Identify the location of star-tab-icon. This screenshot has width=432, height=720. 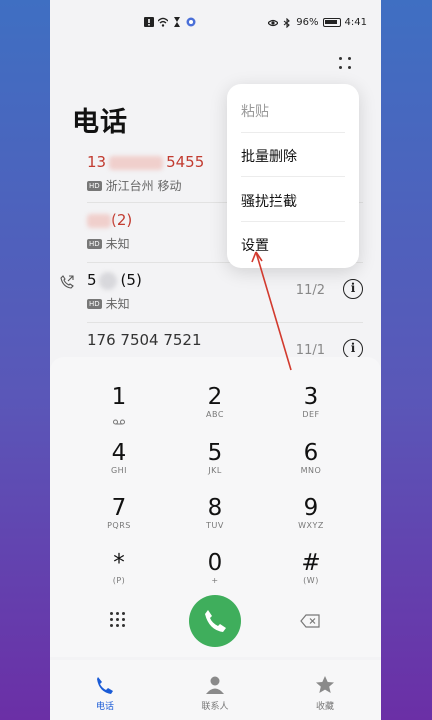
(325, 684).